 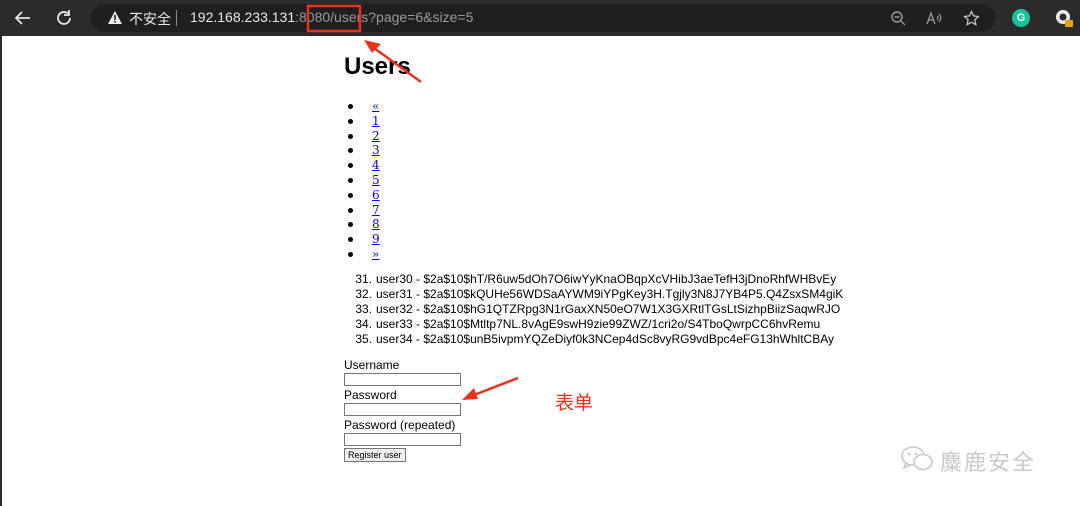 I want to click on pagination-link: 3, so click(x=376, y=150).